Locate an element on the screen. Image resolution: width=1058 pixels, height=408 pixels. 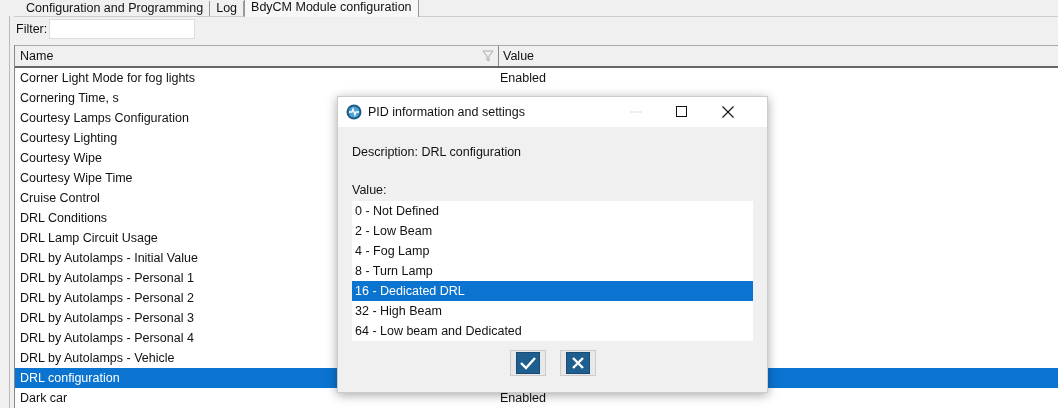
list-item: 64 - Low beam and Dedicated is located at coordinates (552, 331).